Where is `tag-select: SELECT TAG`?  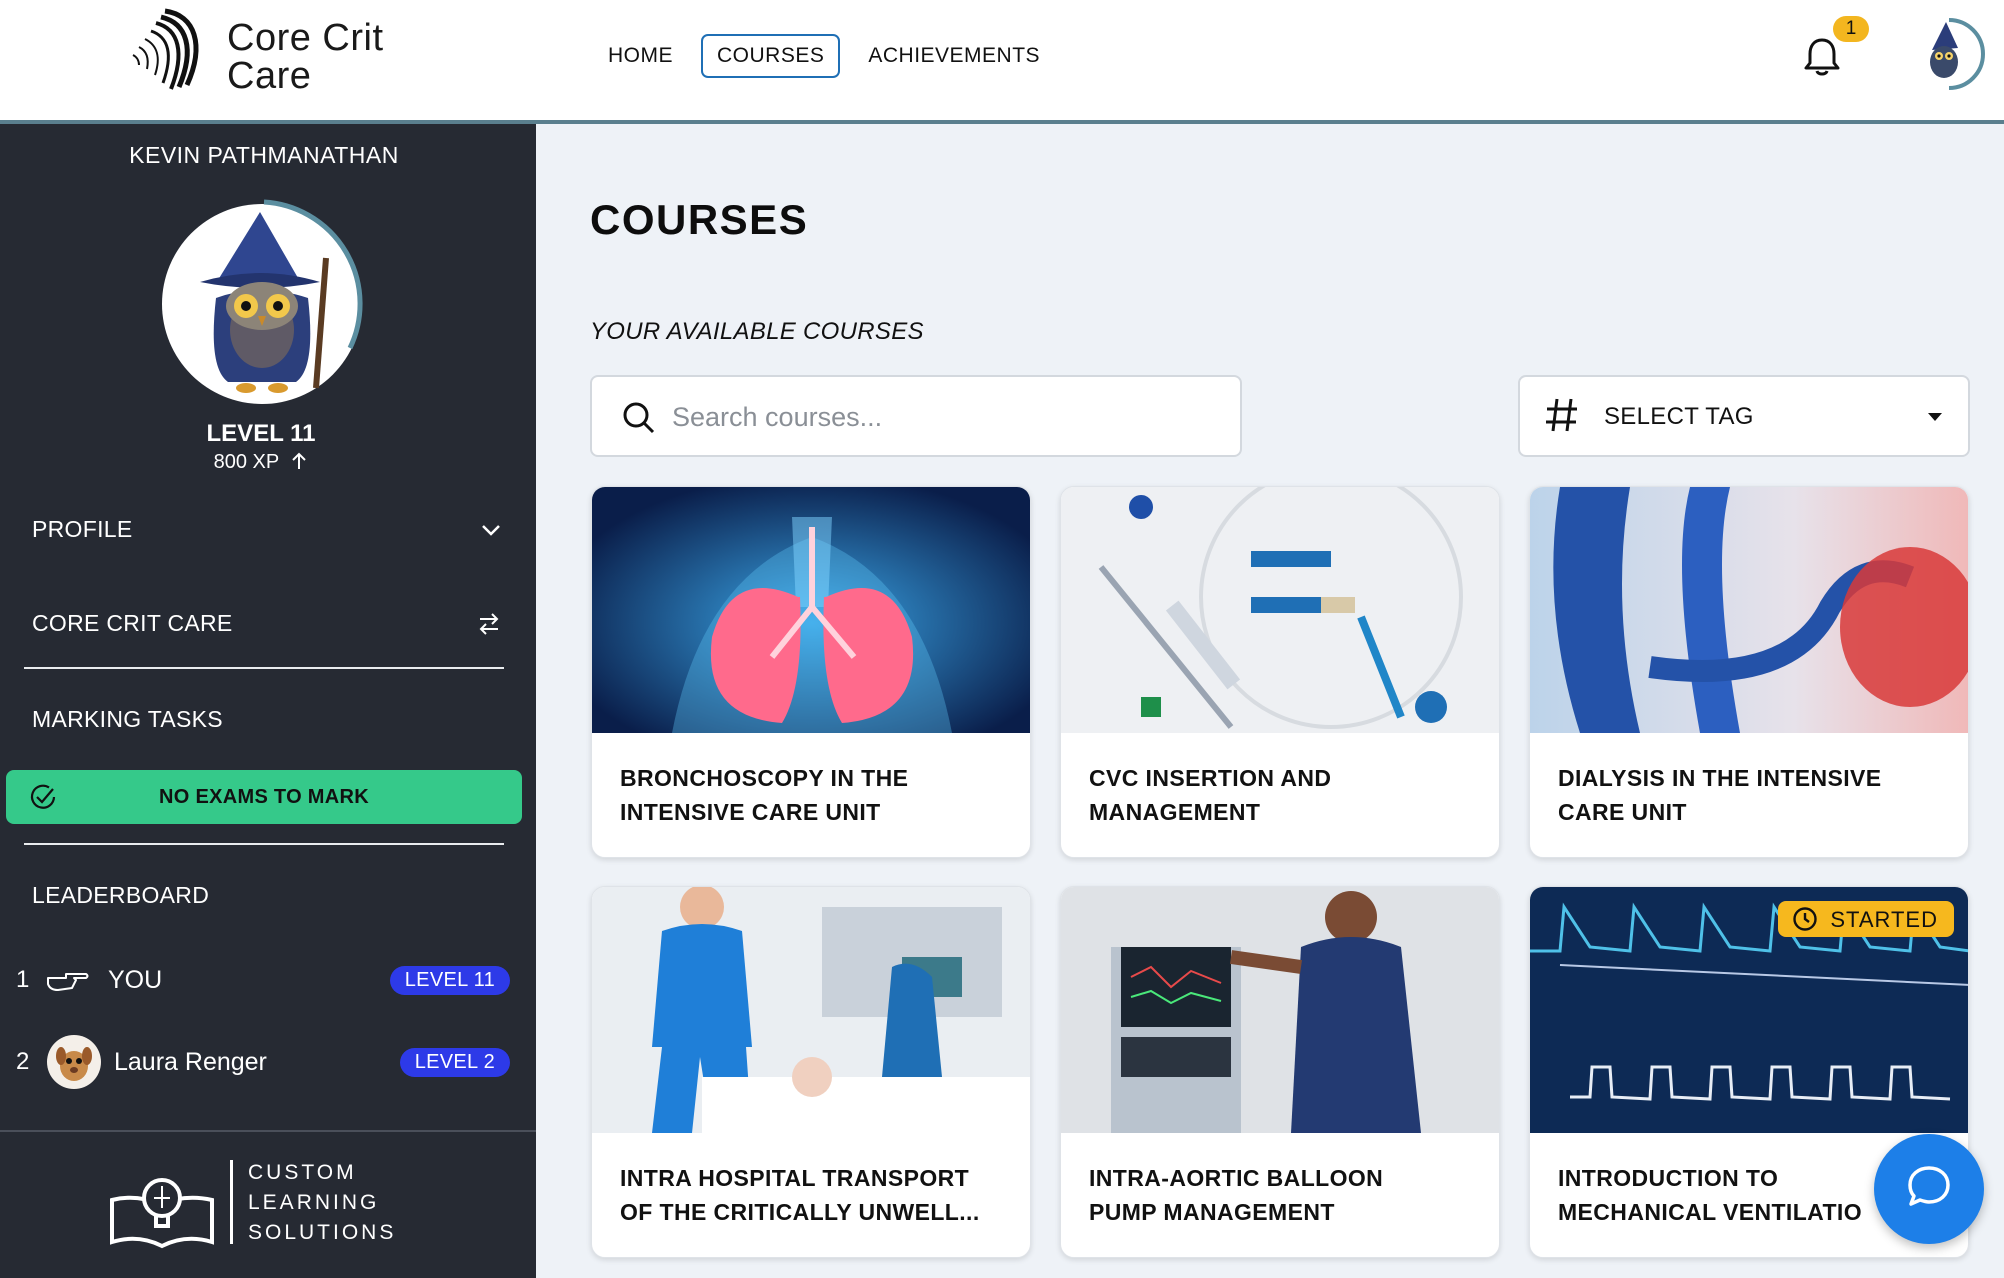 tag-select: SELECT TAG is located at coordinates (1744, 416).